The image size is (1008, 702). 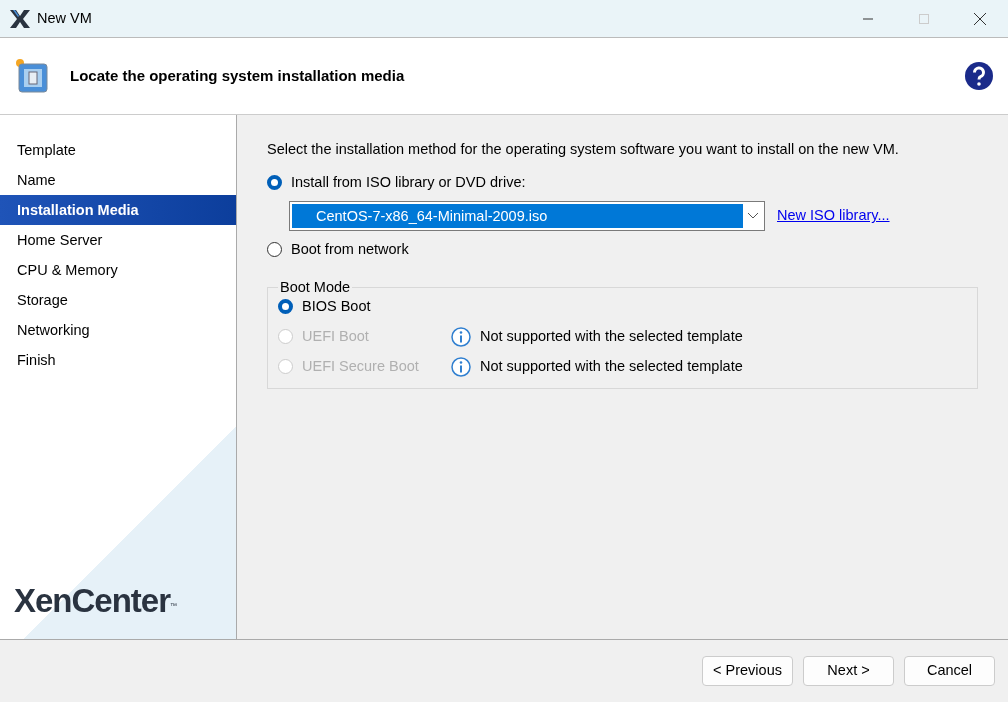 What do you see at coordinates (848, 671) in the screenshot?
I see `wizard-button: Next >` at bounding box center [848, 671].